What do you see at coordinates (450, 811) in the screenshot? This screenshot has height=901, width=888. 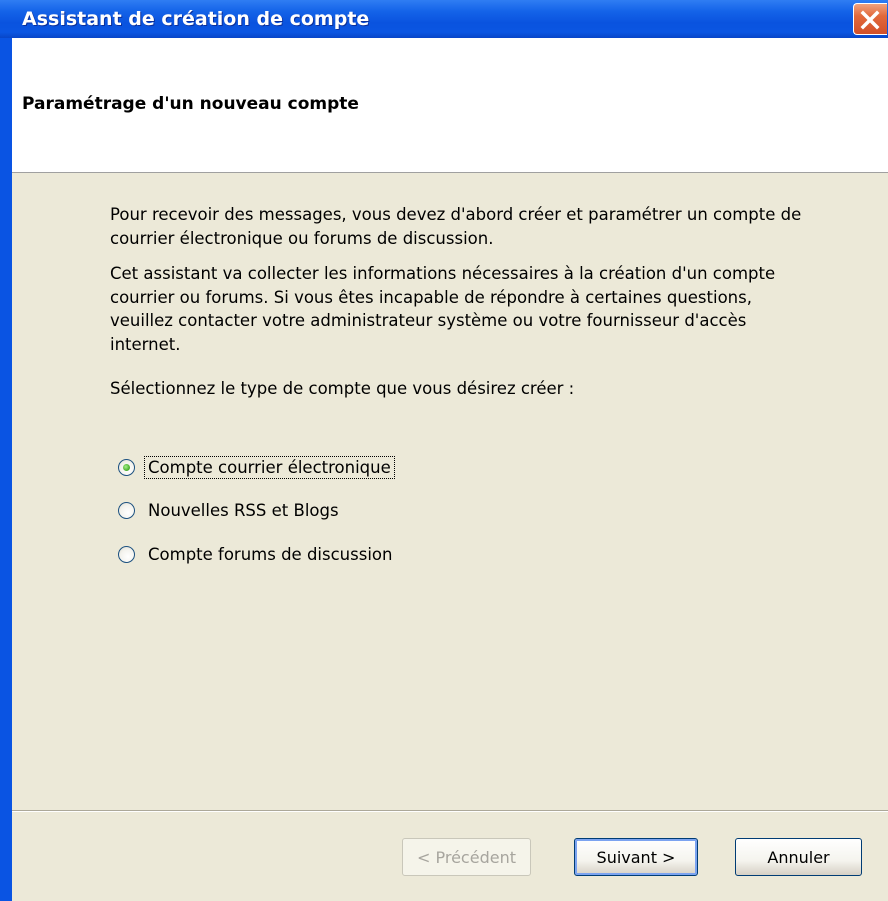 I see `button-separator` at bounding box center [450, 811].